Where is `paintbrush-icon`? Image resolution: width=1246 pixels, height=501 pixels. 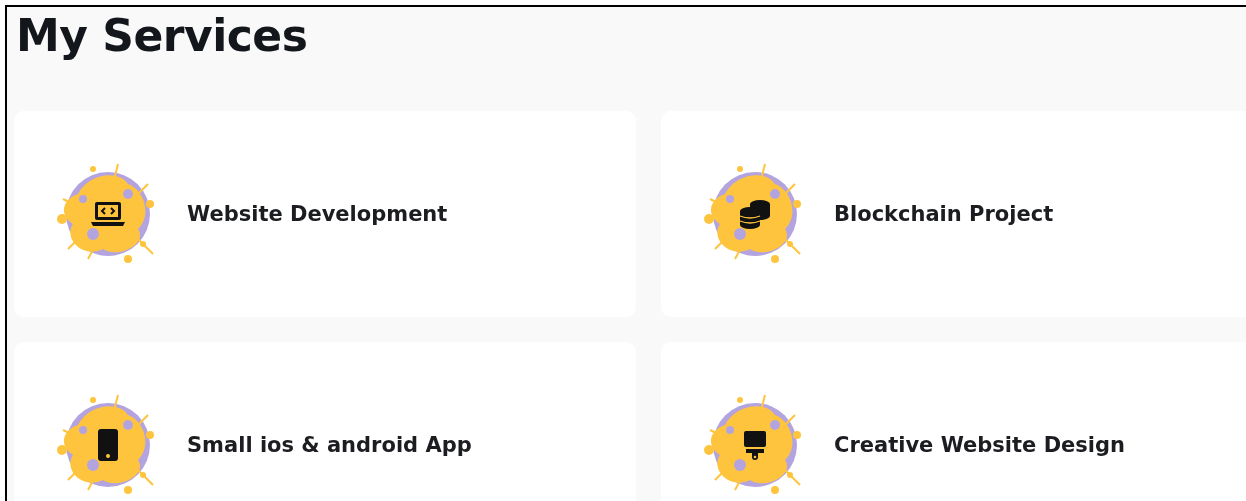
paintbrush-icon is located at coordinates (755, 445).